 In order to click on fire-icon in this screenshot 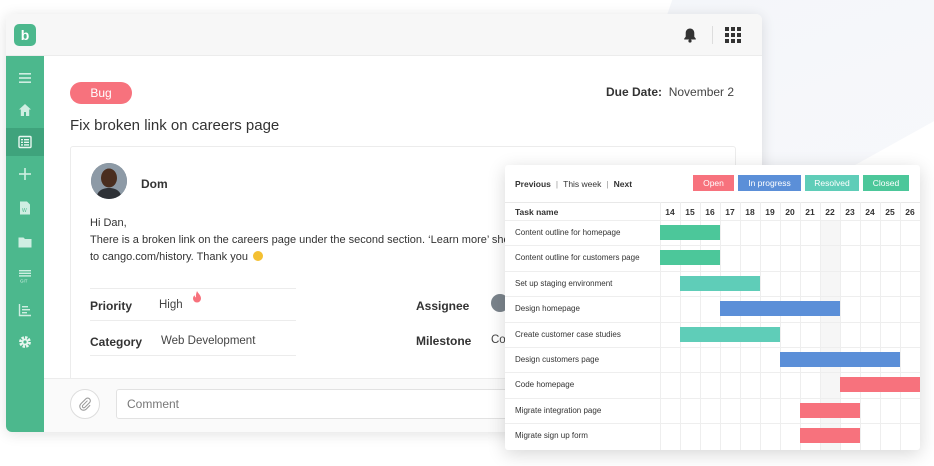, I will do `click(197, 297)`.